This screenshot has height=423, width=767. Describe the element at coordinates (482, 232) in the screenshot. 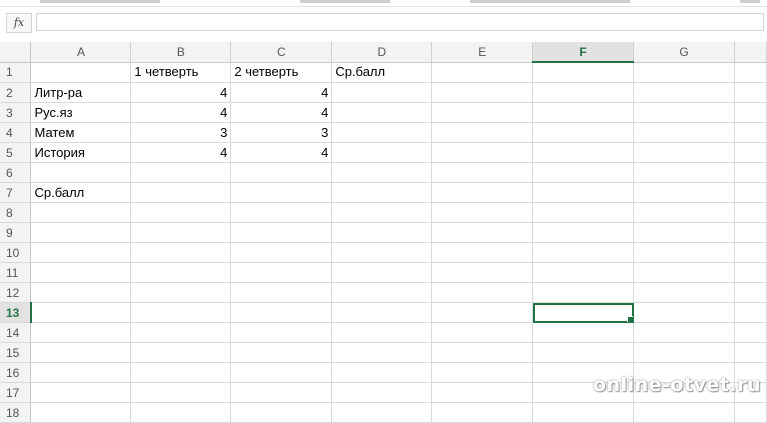

I see `cell-e9` at that location.